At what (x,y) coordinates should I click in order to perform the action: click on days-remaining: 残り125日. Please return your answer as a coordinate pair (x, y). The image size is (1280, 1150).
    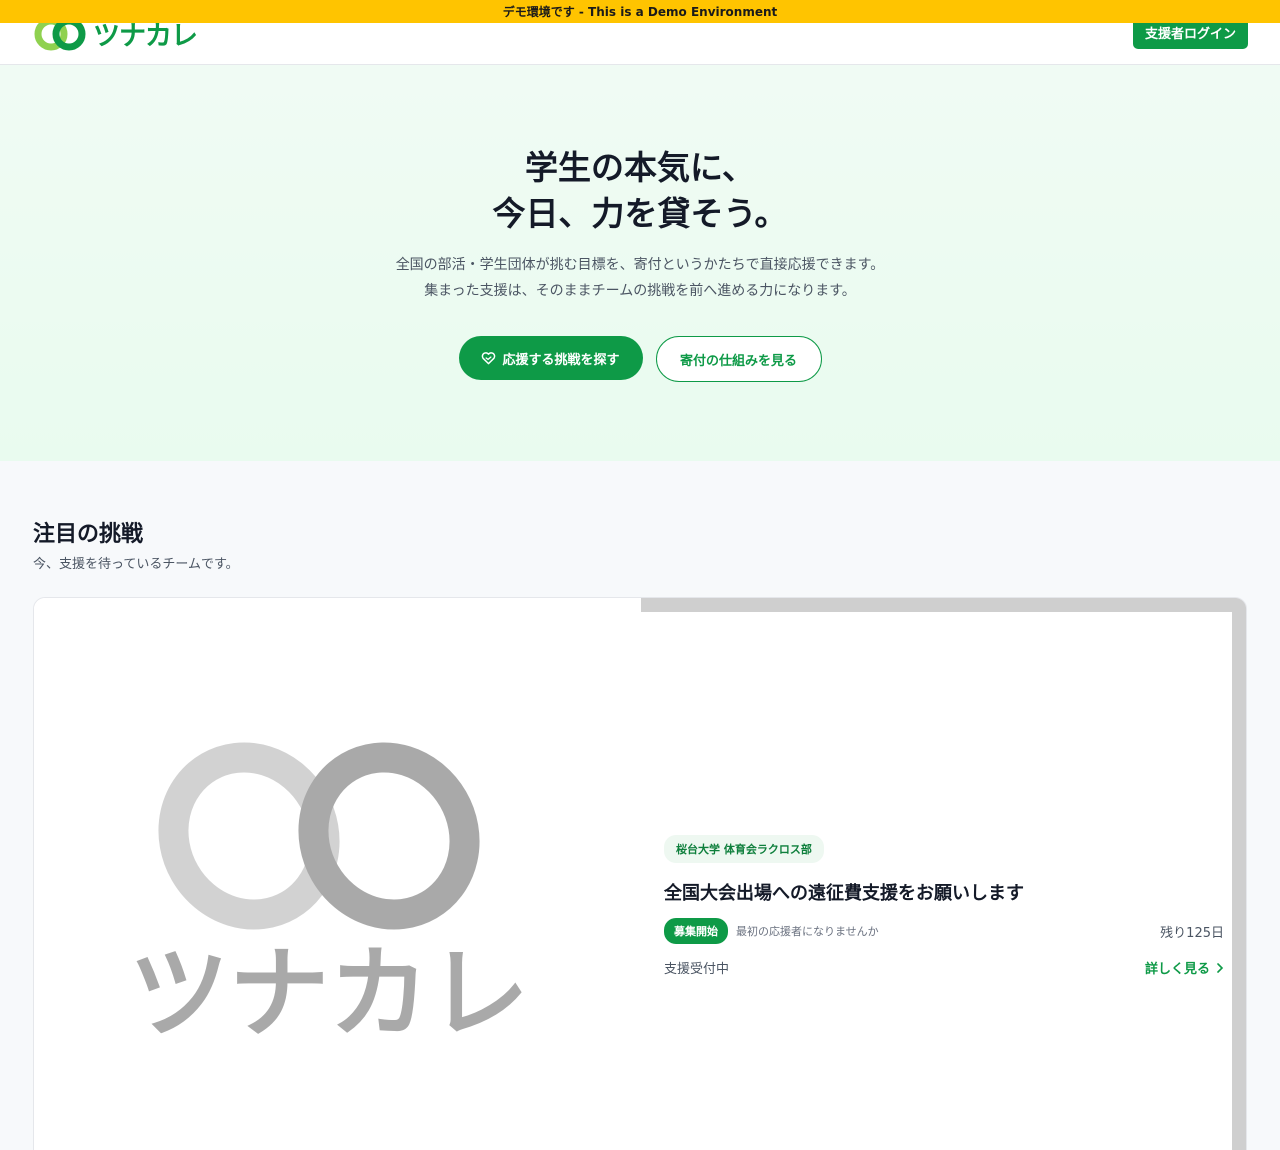
    Looking at the image, I should click on (1192, 933).